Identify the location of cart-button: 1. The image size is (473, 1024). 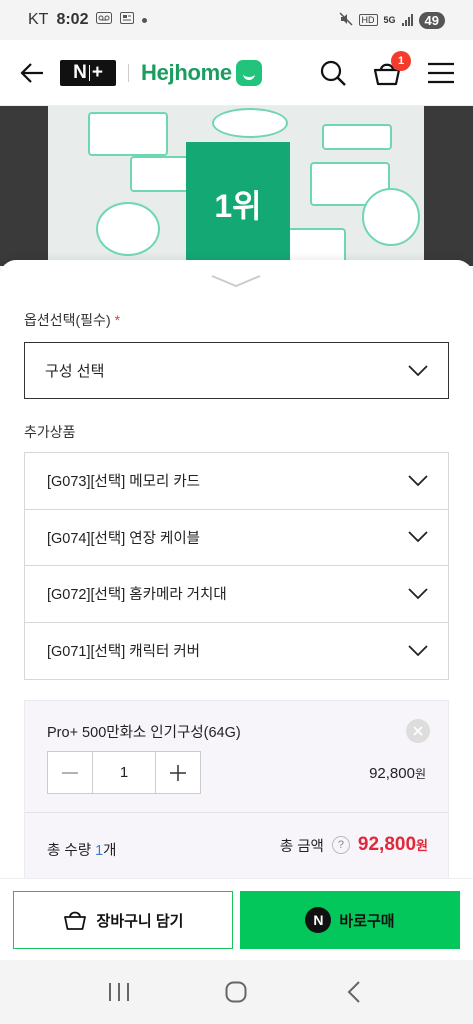
(391, 69).